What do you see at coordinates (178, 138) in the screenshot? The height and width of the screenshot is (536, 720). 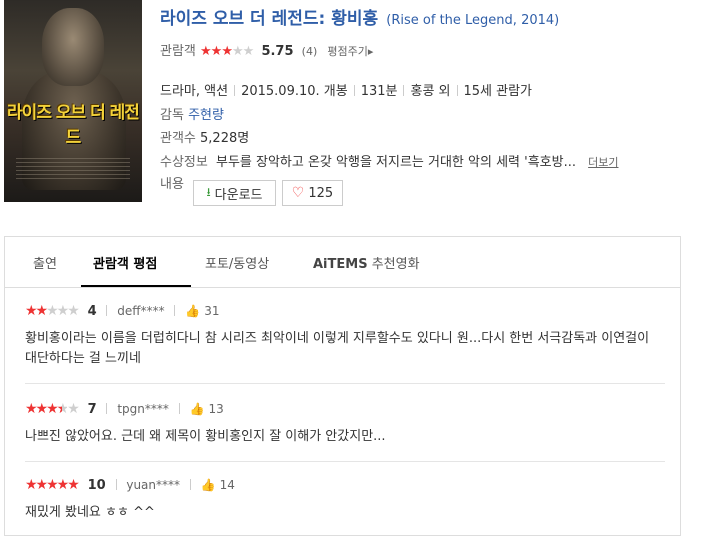 I see `audience-label: 관객수` at bounding box center [178, 138].